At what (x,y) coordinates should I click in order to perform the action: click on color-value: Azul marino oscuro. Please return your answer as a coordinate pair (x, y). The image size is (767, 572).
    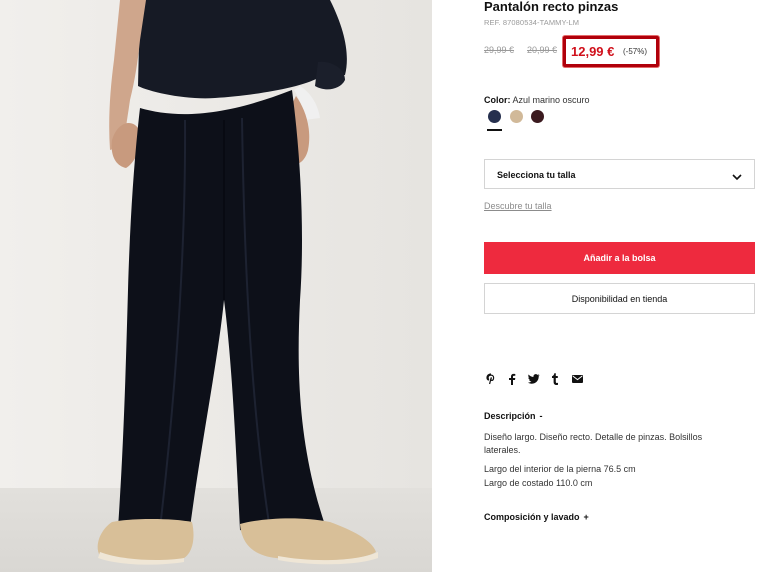
    Looking at the image, I should click on (551, 100).